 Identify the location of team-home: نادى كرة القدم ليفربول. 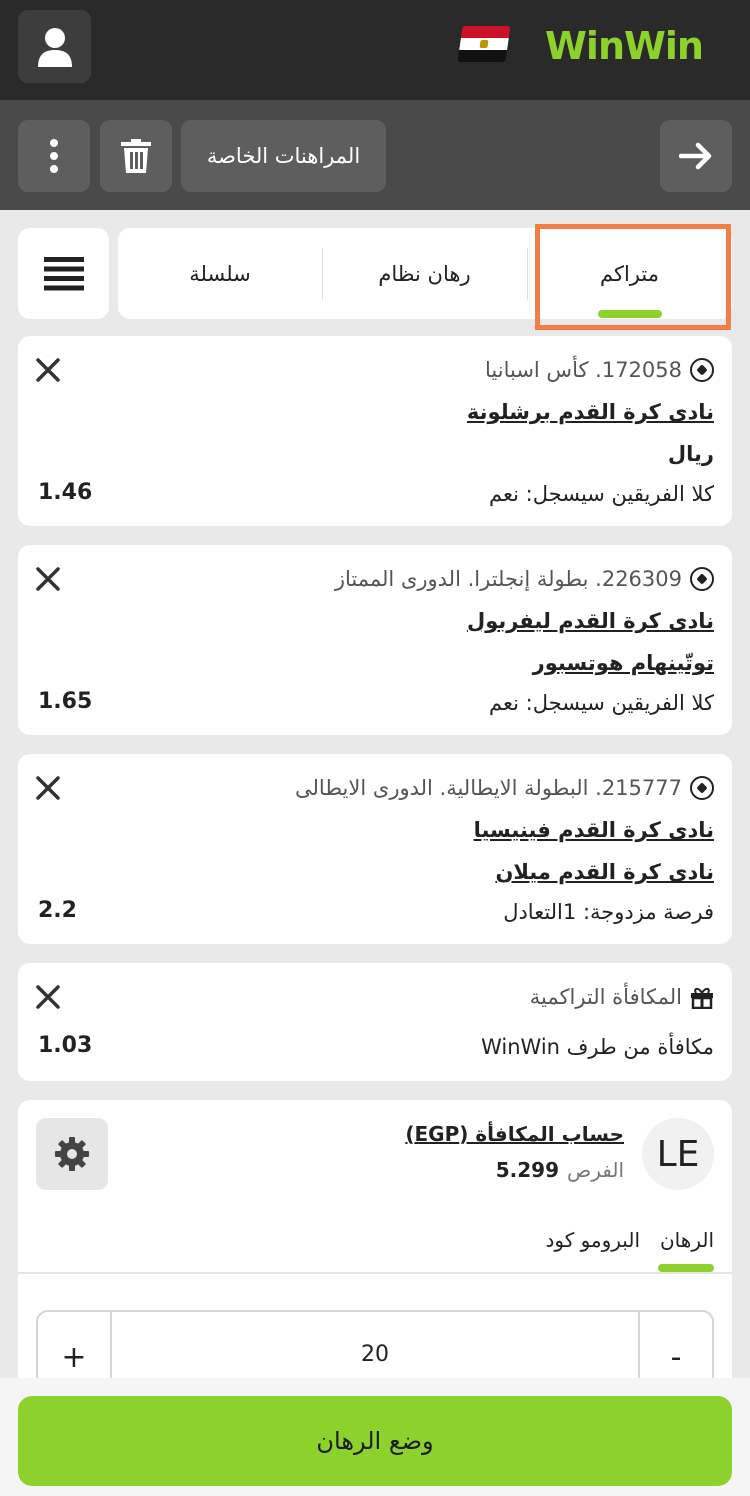
(590, 621).